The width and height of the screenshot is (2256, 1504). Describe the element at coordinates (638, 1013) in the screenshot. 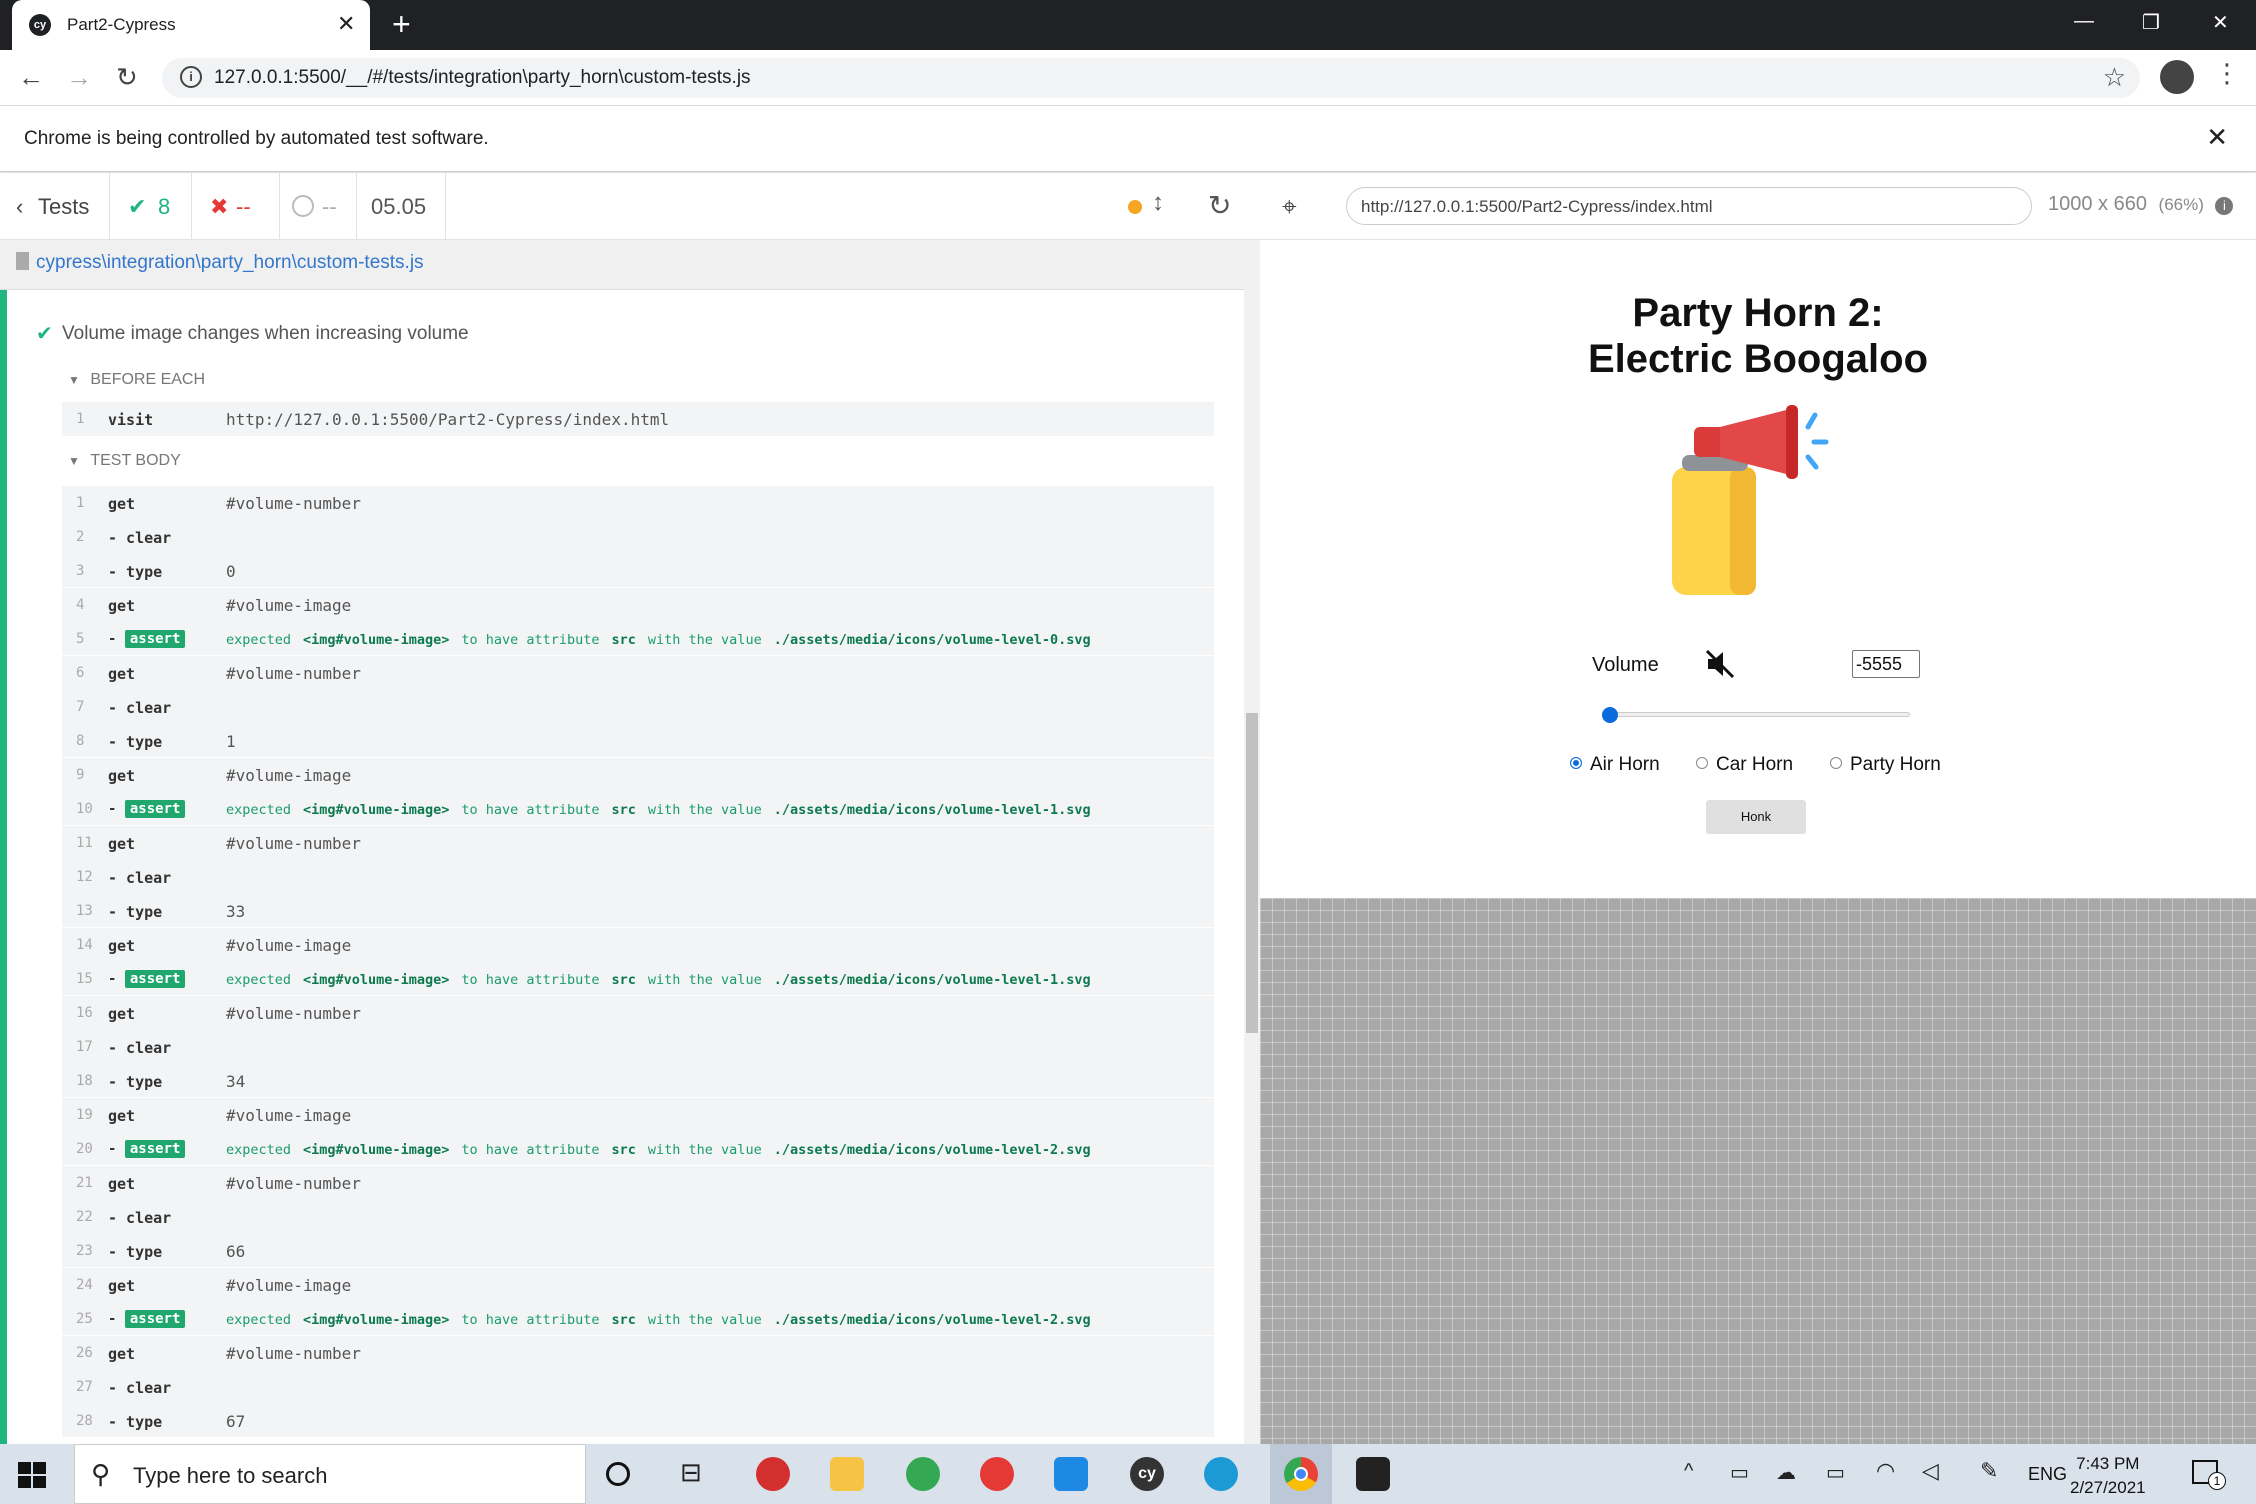

I see `command-row: 16 get #volume-number` at that location.